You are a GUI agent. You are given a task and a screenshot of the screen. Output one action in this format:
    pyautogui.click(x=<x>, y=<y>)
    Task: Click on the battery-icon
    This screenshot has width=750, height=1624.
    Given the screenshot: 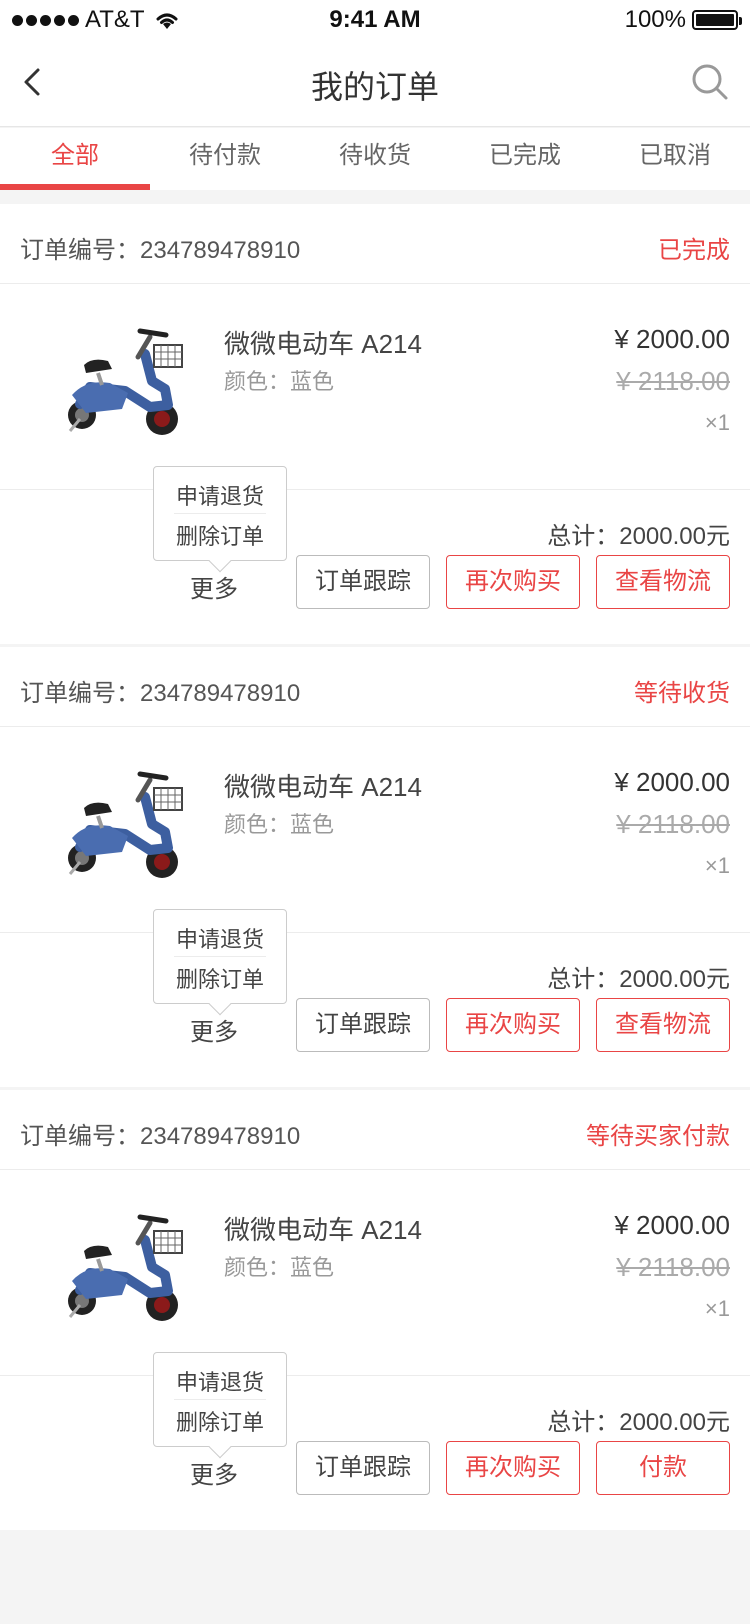 What is the action you would take?
    pyautogui.click(x=717, y=20)
    